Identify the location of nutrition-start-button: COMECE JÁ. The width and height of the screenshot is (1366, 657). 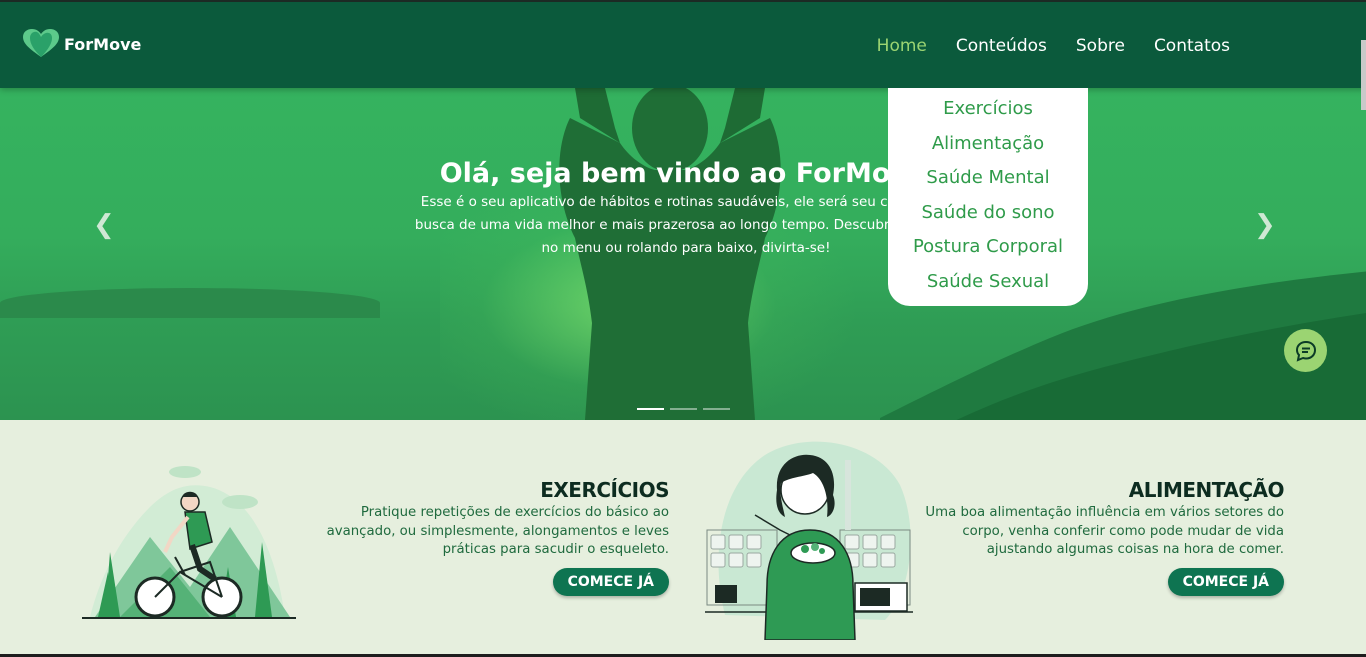
(1225, 581).